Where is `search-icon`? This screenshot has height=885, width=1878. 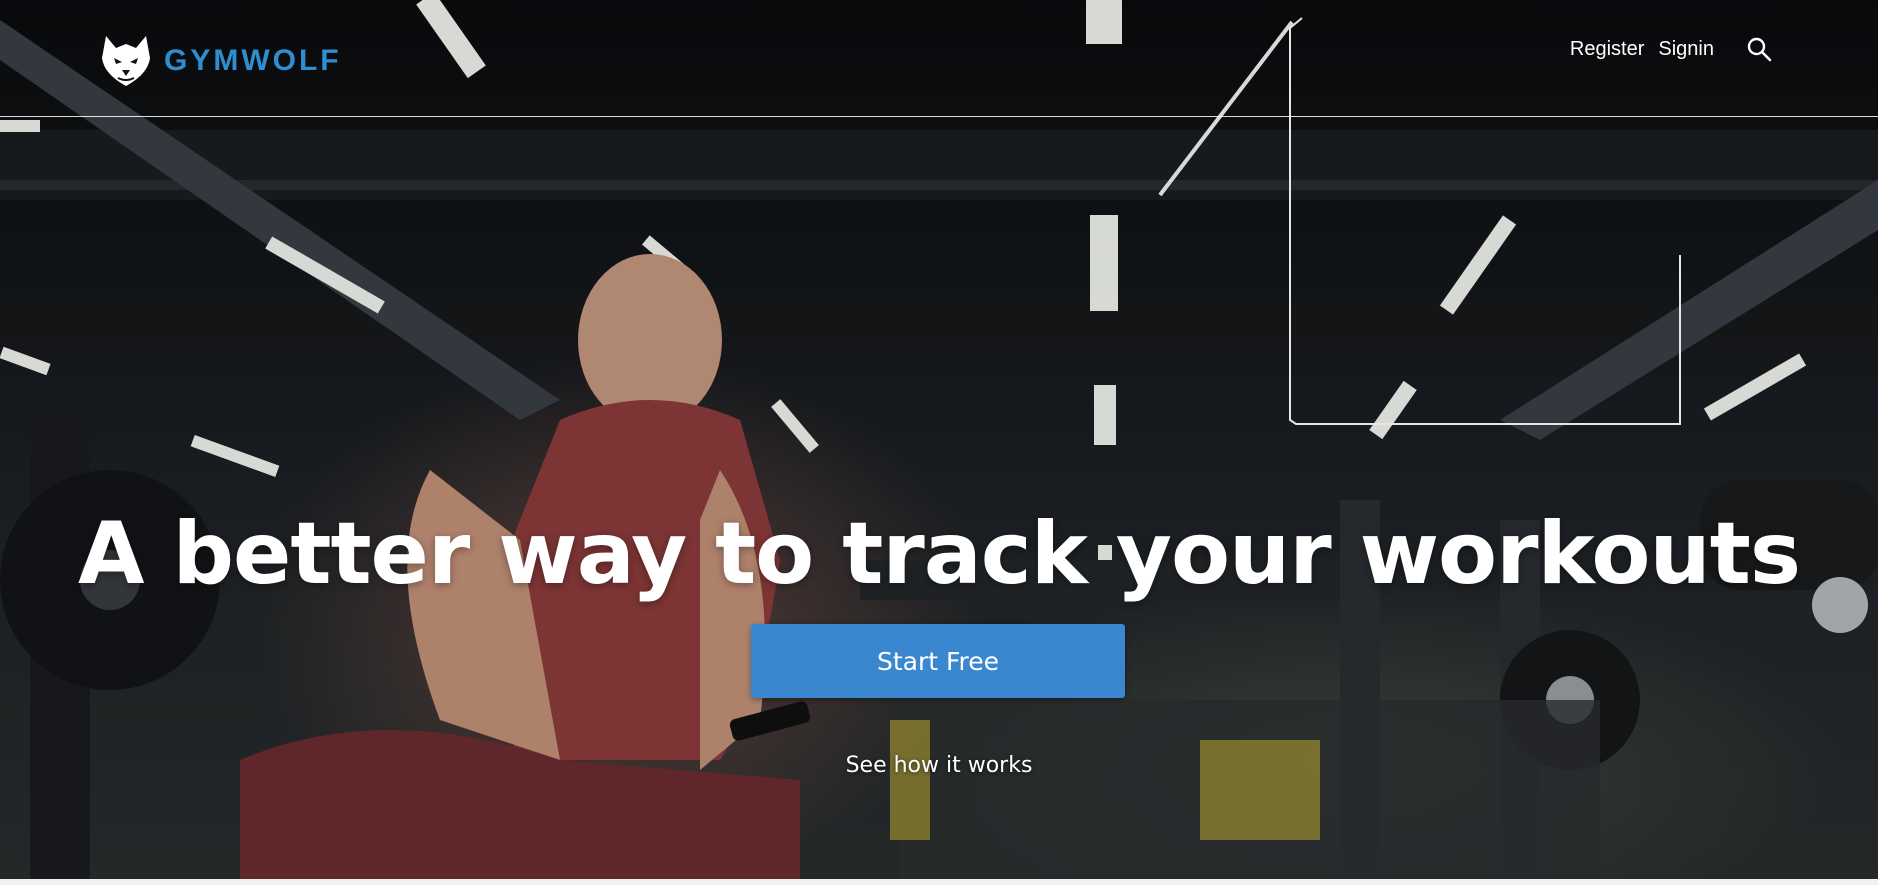
search-icon is located at coordinates (1759, 49).